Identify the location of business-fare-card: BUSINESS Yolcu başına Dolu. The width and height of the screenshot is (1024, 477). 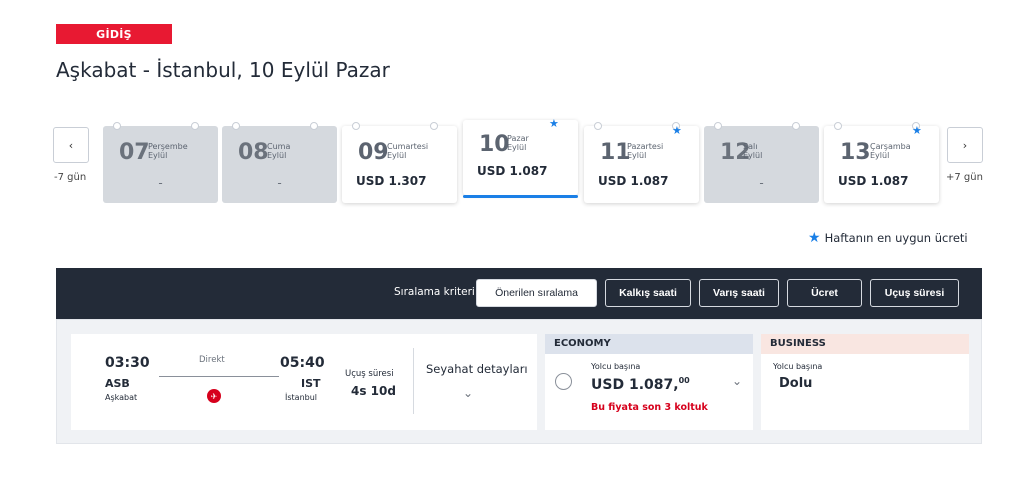
(865, 382).